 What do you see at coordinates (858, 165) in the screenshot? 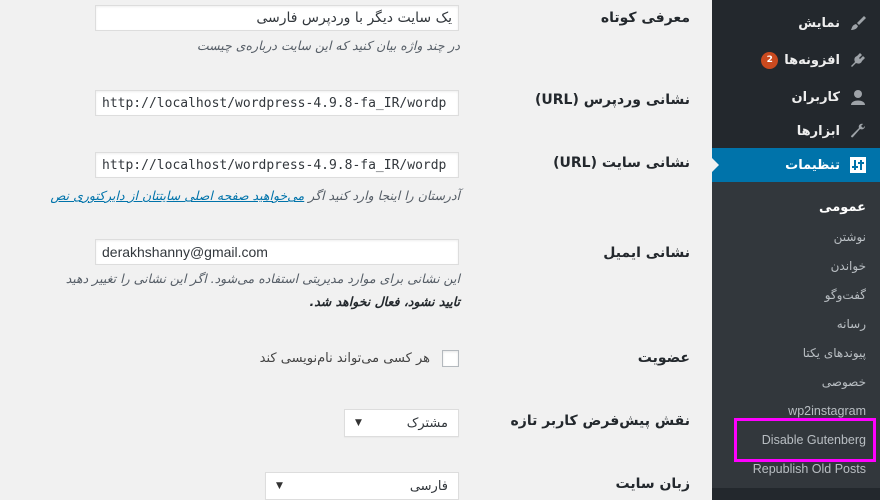
I see `settings-sliders-icon` at bounding box center [858, 165].